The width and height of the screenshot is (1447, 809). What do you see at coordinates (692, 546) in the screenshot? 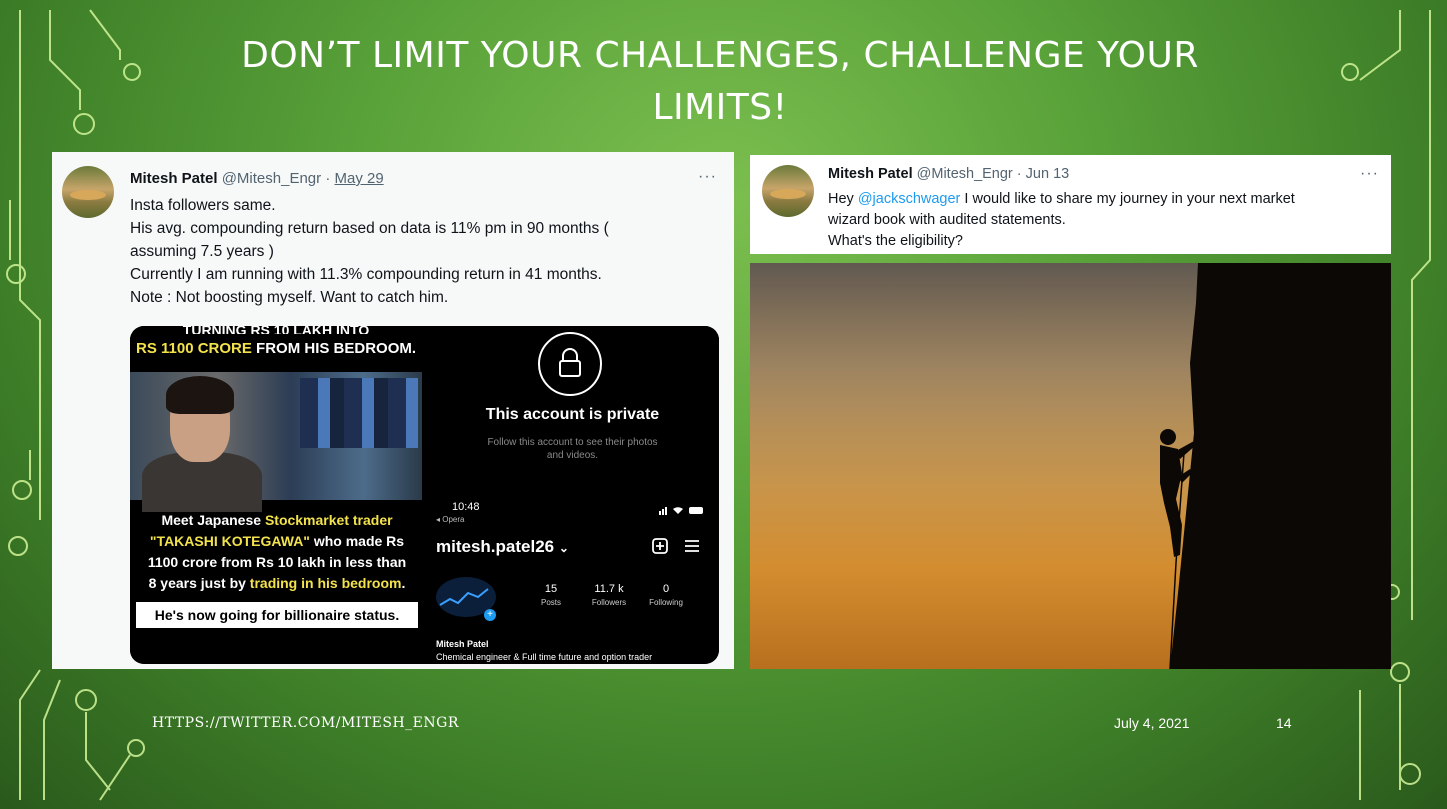
I see `menu-icon` at bounding box center [692, 546].